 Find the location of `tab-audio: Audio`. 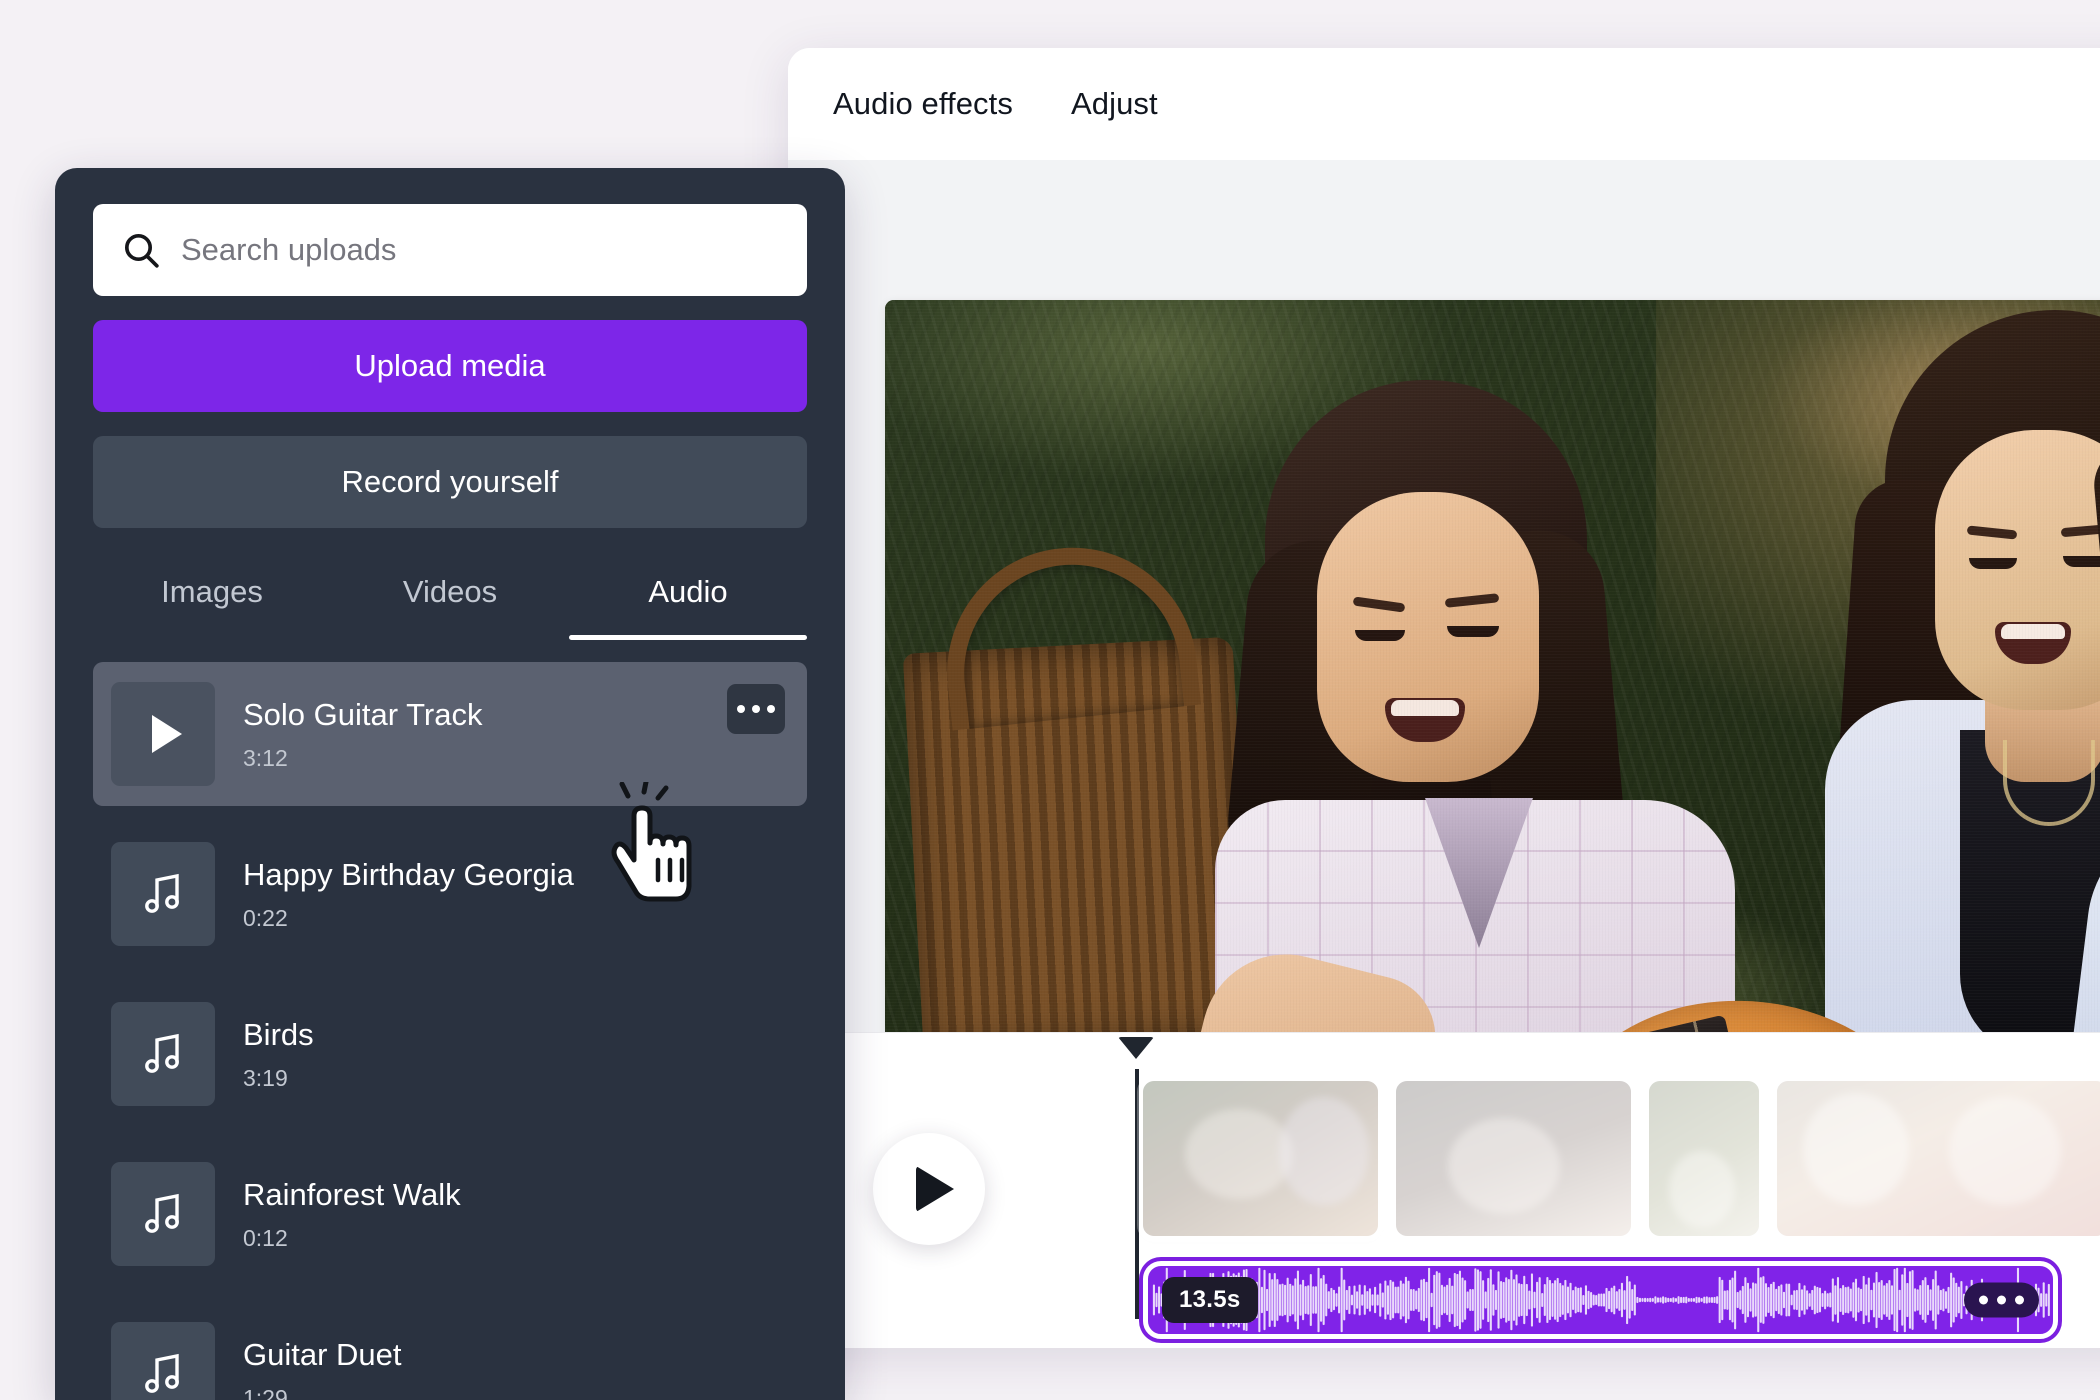

tab-audio: Audio is located at coordinates (688, 607).